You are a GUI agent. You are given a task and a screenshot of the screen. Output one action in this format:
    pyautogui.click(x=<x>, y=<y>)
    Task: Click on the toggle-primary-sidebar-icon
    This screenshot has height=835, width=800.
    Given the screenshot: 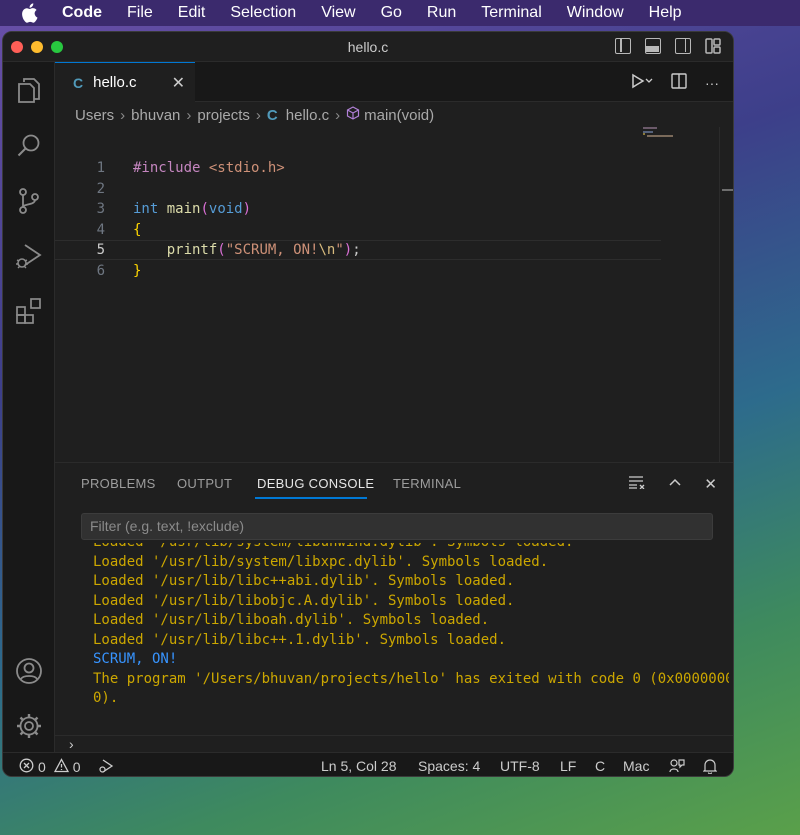 What is the action you would take?
    pyautogui.click(x=623, y=46)
    